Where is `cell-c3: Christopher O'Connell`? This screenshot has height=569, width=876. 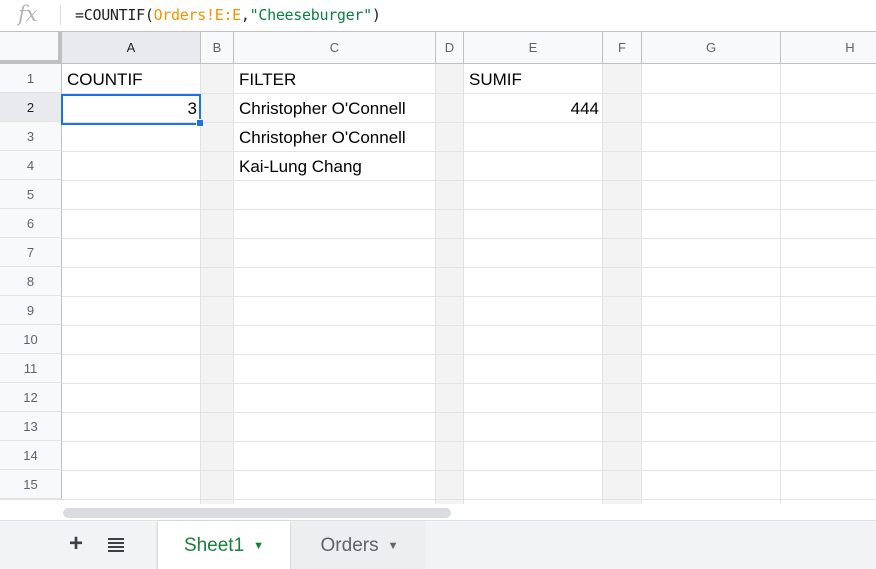 cell-c3: Christopher O'Connell is located at coordinates (322, 137).